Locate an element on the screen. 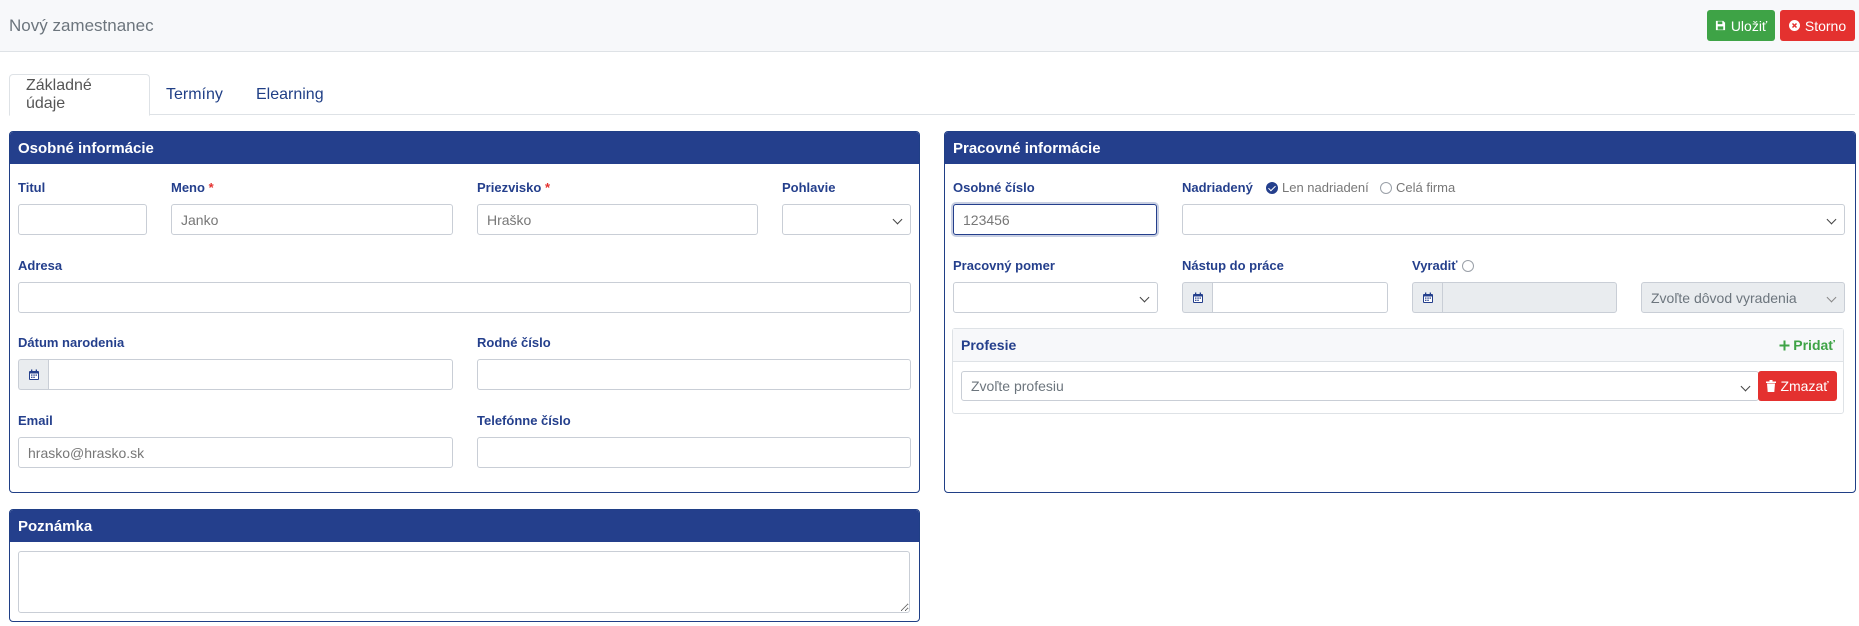  note-textarea is located at coordinates (464, 582).